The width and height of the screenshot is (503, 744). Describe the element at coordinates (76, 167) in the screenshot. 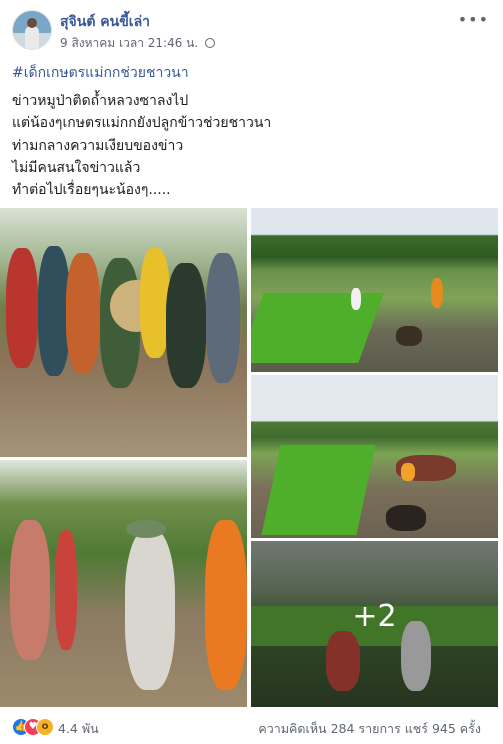

I see `post-text-line: ไม่มีคนสนใจข่าวแล้ว` at that location.